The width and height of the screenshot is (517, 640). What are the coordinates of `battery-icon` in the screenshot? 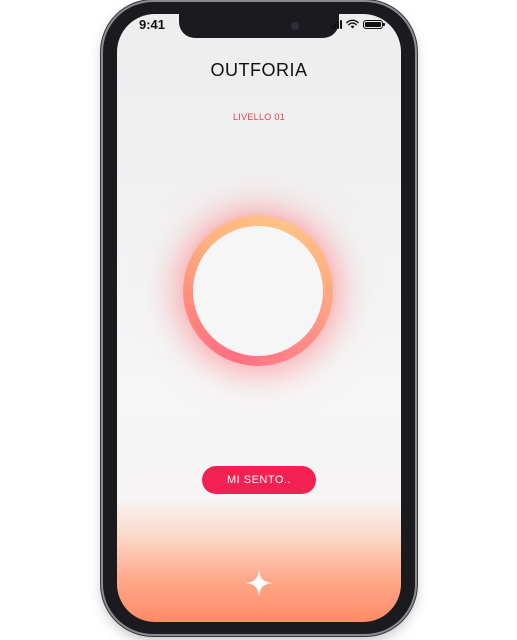 It's located at (374, 24).